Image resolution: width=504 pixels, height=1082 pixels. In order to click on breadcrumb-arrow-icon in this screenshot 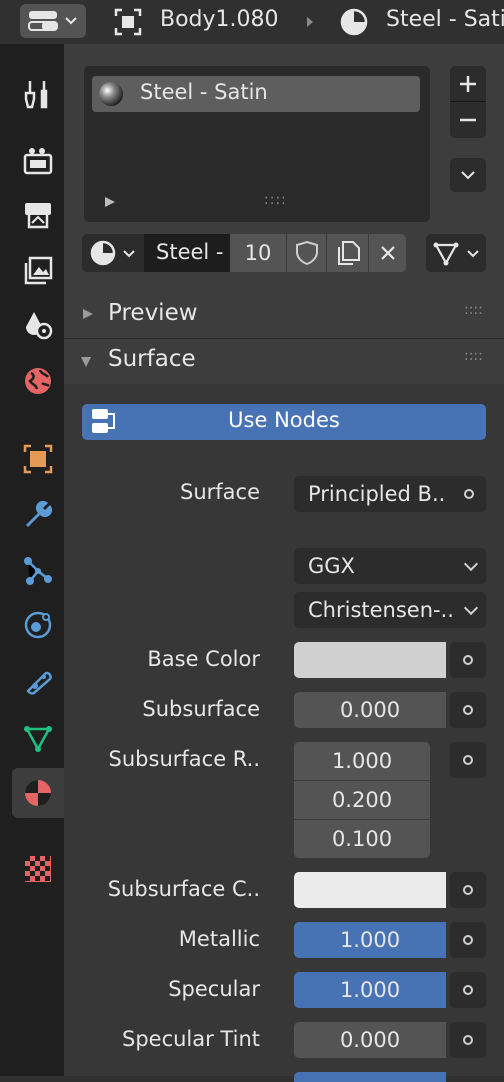, I will do `click(310, 22)`.